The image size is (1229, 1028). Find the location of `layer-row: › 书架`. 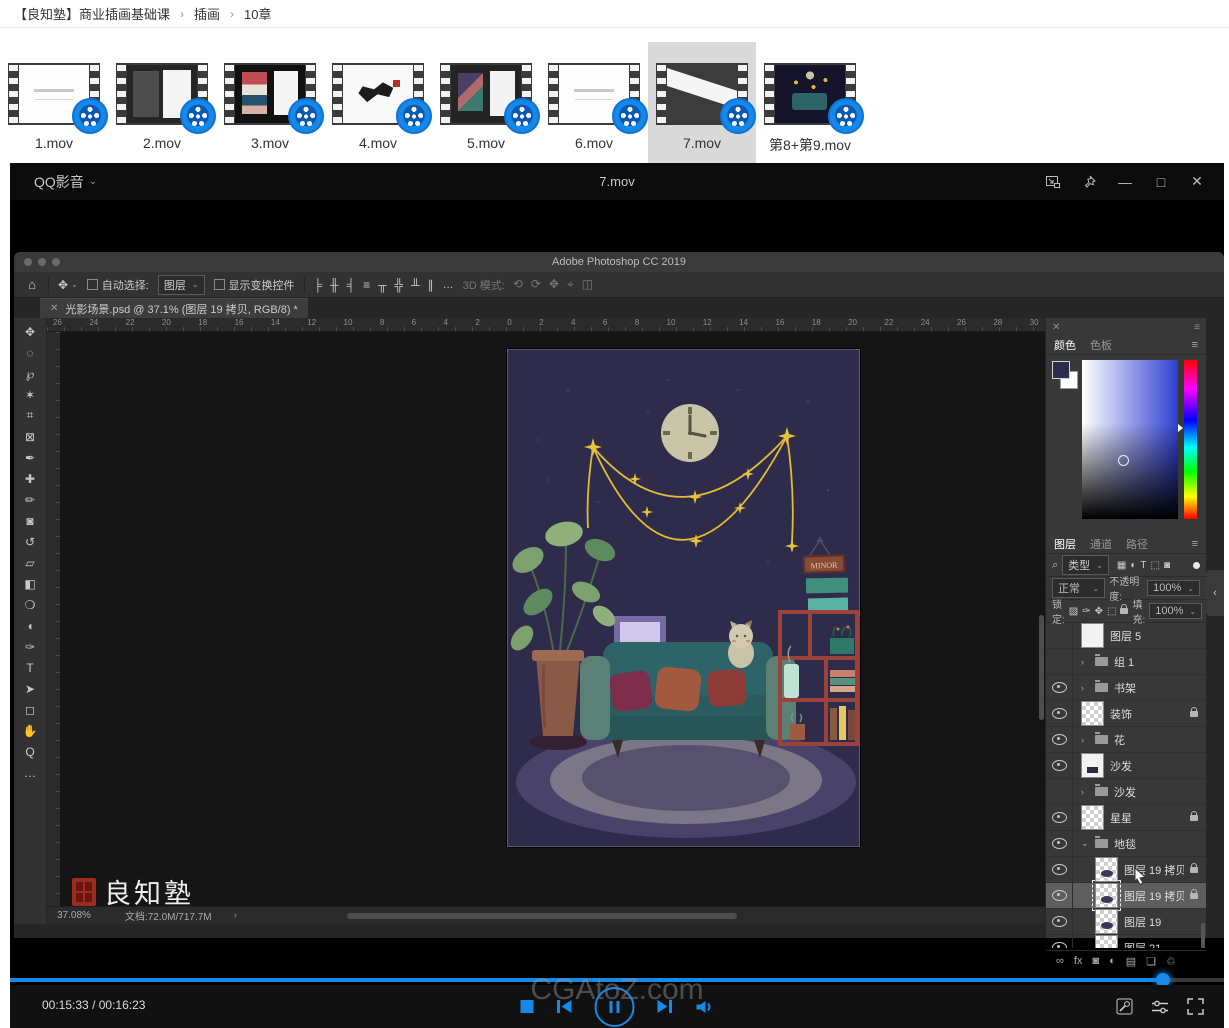

layer-row: › 书架 is located at coordinates (1126, 688).